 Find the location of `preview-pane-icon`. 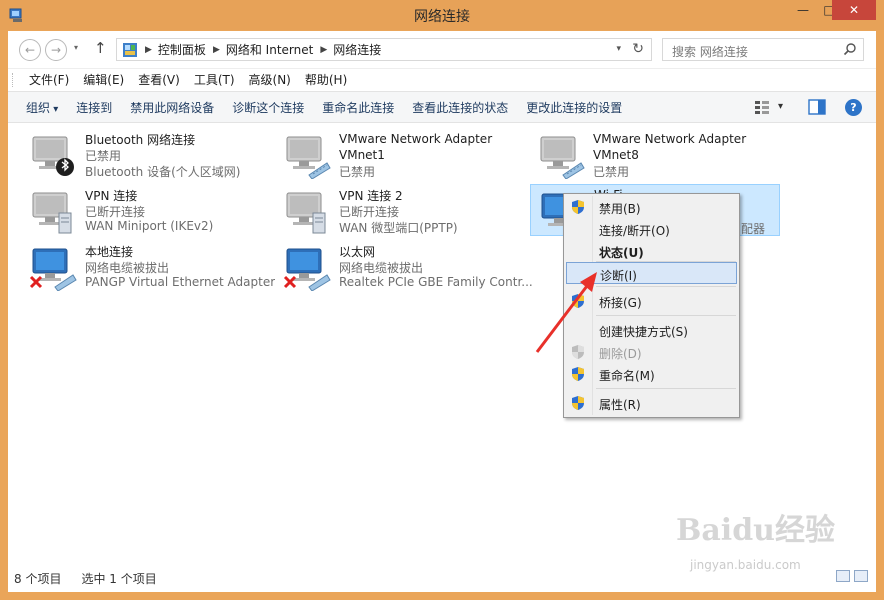

preview-pane-icon is located at coordinates (817, 107).